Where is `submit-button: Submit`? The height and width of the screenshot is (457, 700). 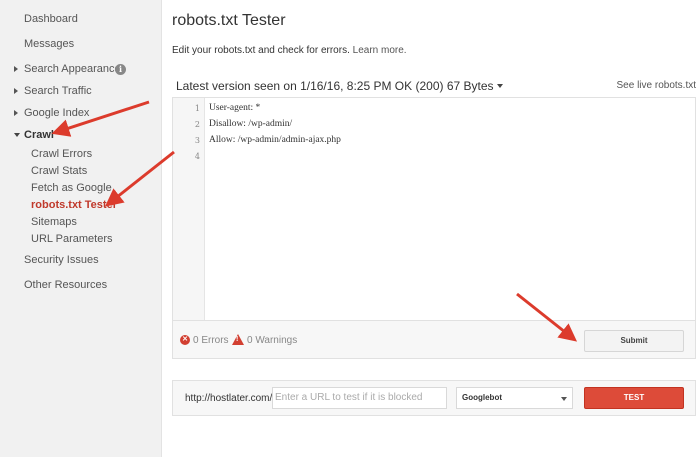 submit-button: Submit is located at coordinates (634, 341).